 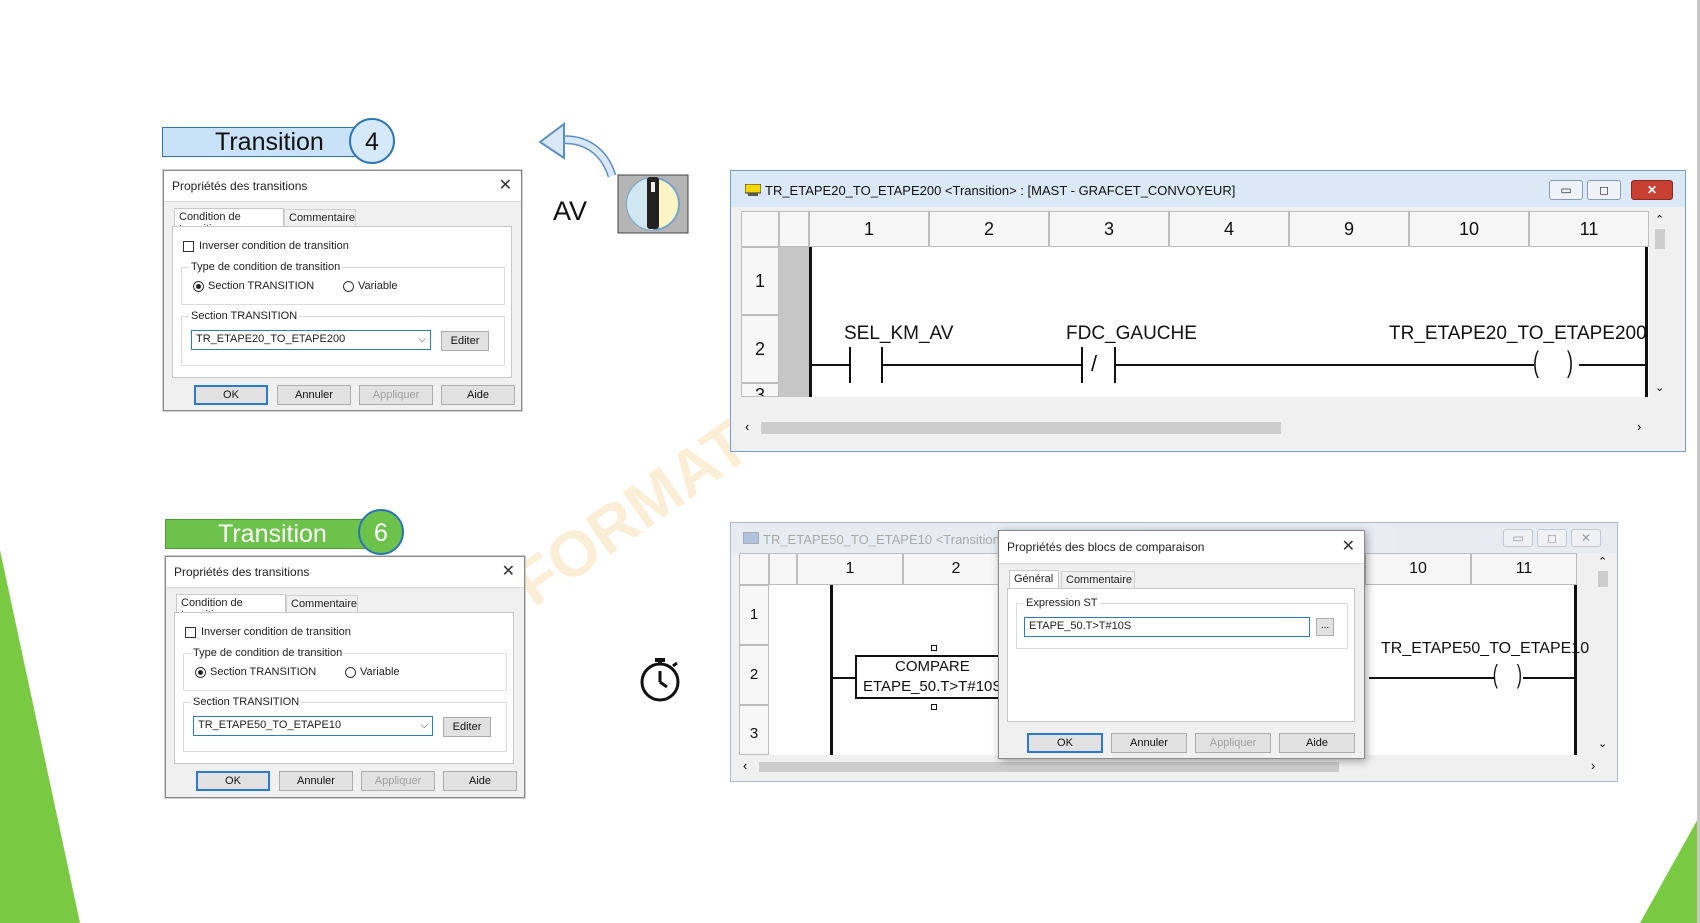 I want to click on stopwatch-icon, so click(x=660, y=680).